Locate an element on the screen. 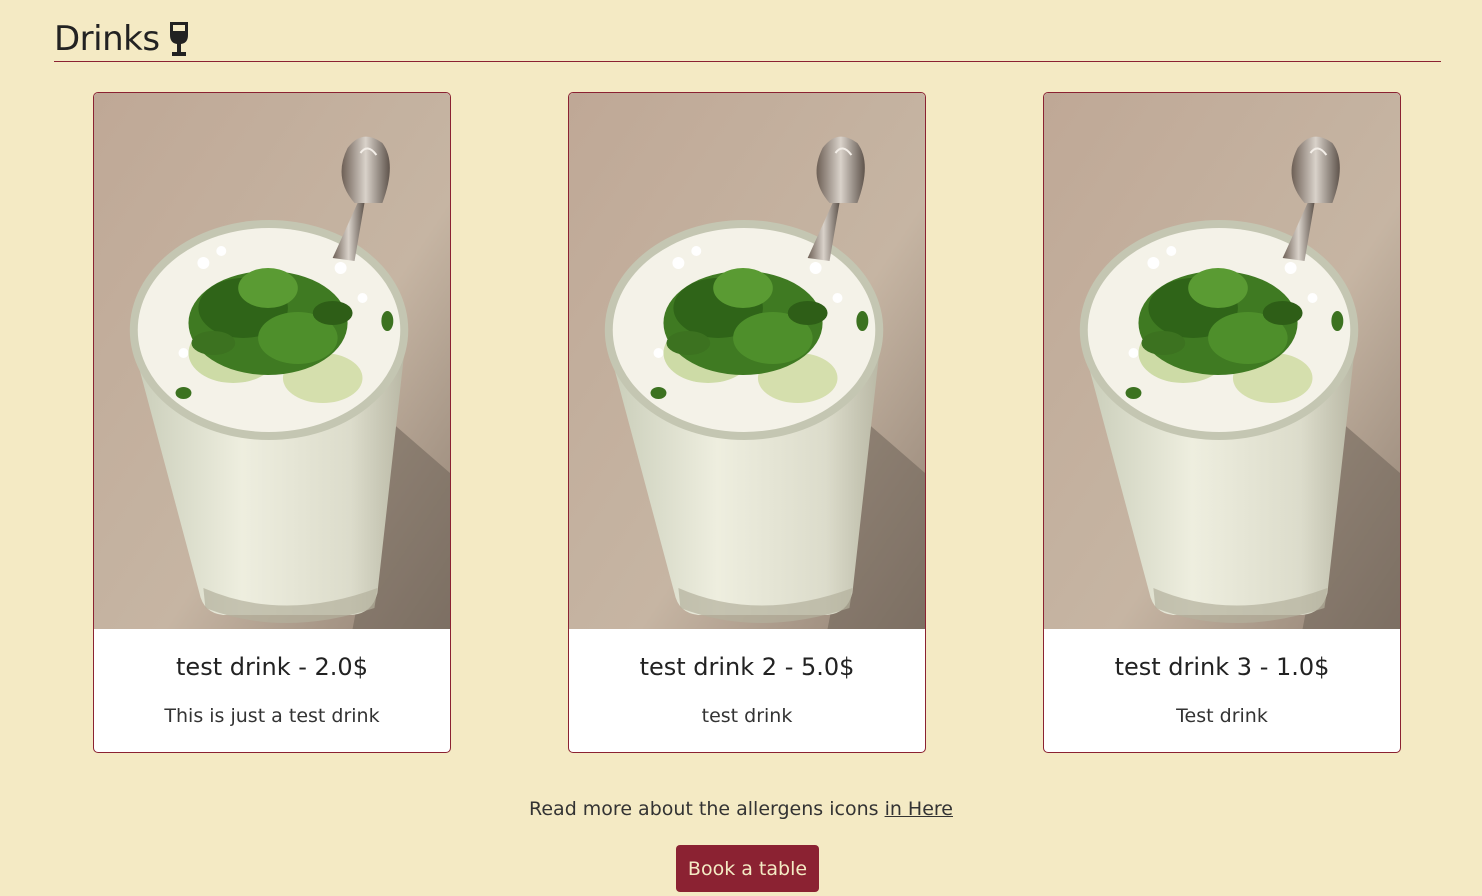  drink-description: This is just a test drink is located at coordinates (272, 716).